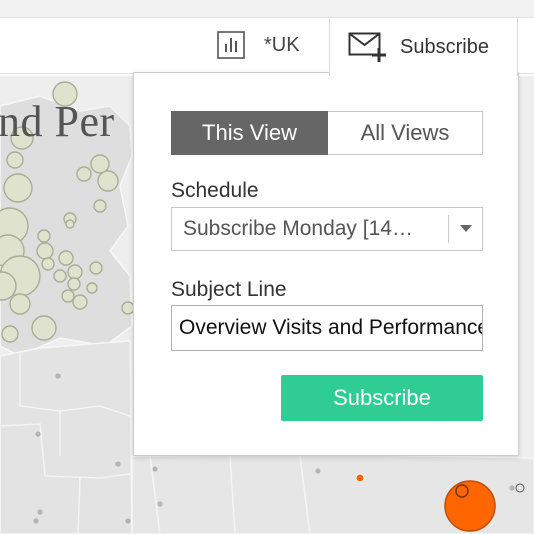 This screenshot has width=534, height=534. I want to click on subscribe-submit-button: Subscribe, so click(382, 398).